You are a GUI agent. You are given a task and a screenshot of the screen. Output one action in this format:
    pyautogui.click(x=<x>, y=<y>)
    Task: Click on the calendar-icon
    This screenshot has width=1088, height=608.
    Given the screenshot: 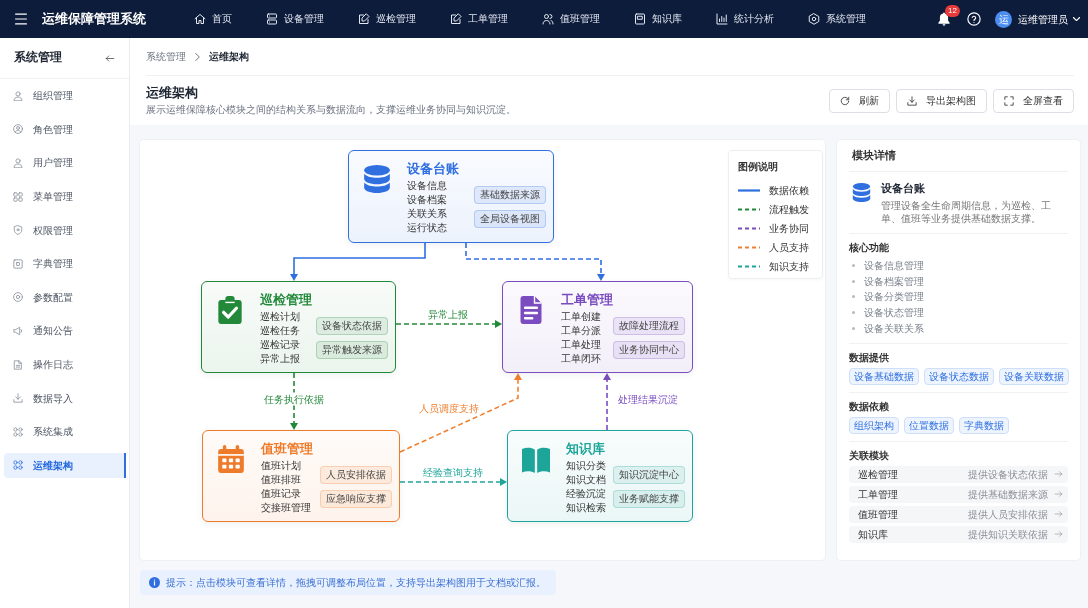 What is the action you would take?
    pyautogui.click(x=231, y=459)
    